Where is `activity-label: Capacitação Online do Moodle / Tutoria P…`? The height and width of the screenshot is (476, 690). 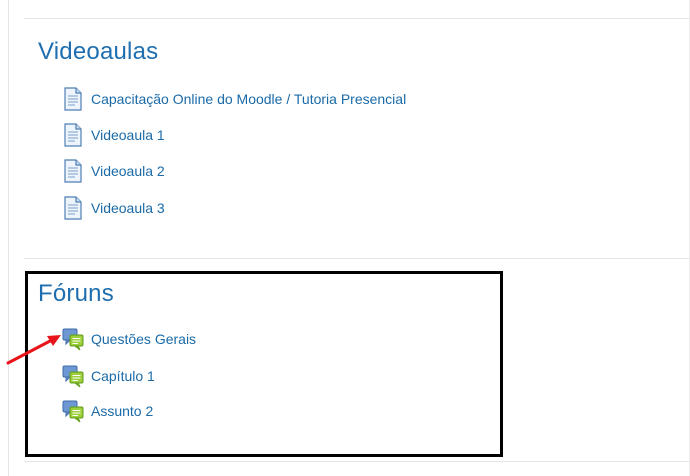 activity-label: Capacitação Online do Moodle / Tutoria P… is located at coordinates (249, 99).